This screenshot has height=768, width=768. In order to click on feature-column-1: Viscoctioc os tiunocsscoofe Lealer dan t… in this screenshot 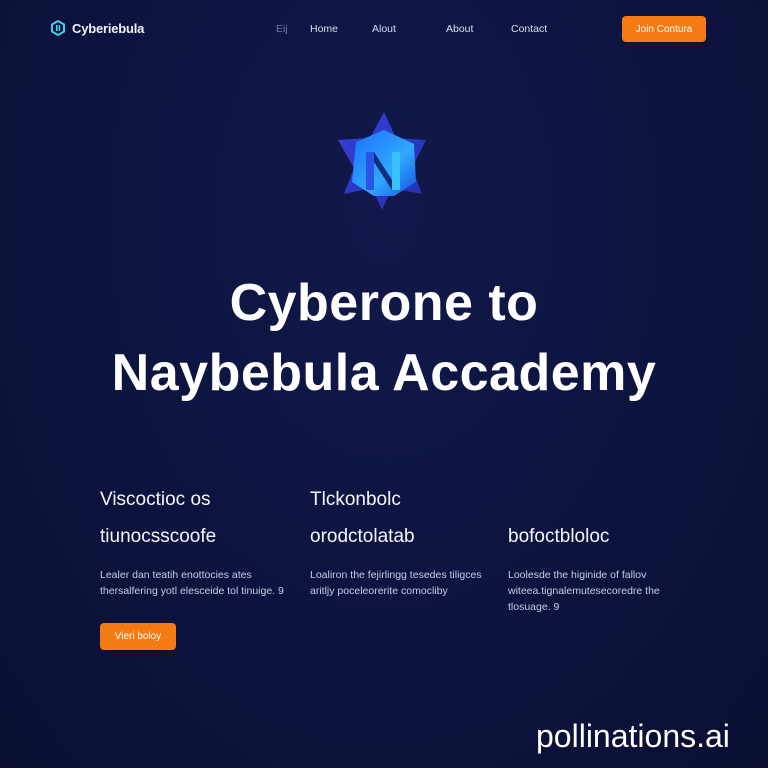, I will do `click(195, 542)`.